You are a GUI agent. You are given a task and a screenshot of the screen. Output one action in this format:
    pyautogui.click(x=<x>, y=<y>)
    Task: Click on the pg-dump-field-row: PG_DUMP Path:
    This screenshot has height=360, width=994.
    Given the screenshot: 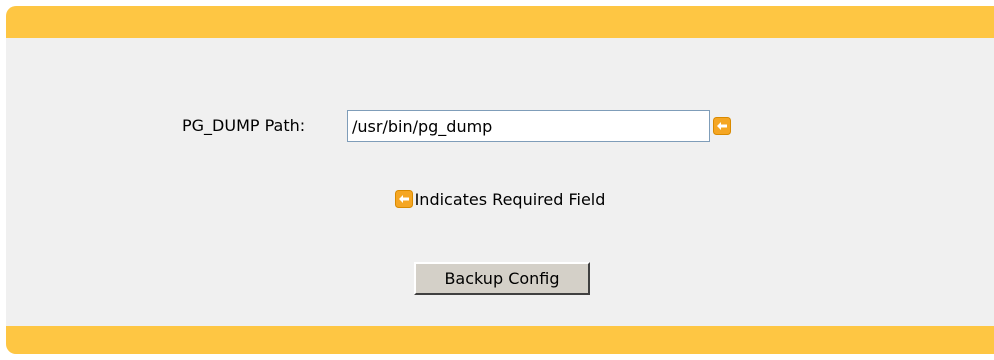 What is the action you would take?
    pyautogui.click(x=500, y=127)
    